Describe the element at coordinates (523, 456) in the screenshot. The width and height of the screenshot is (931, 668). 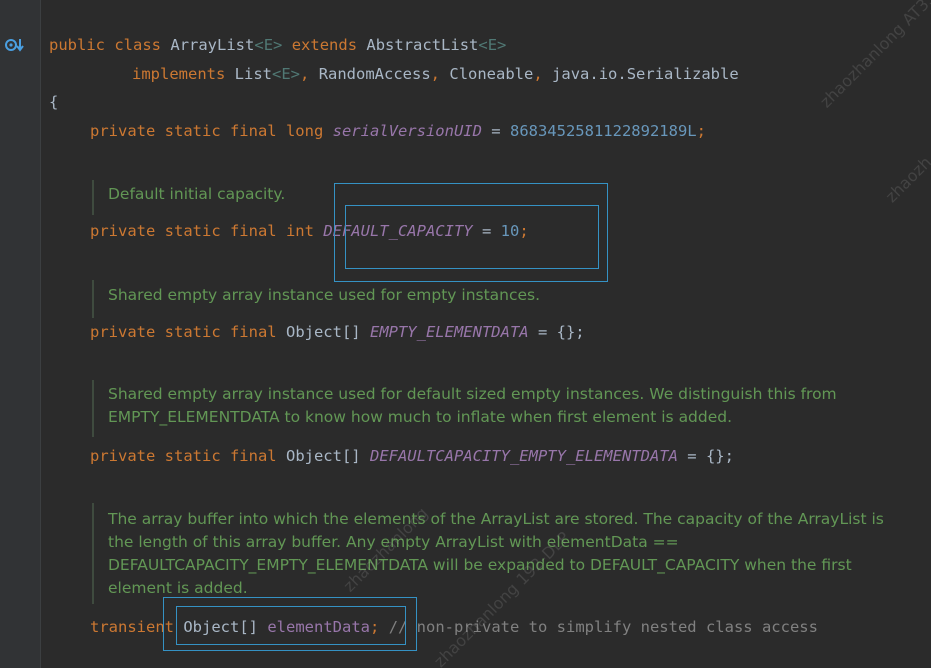
I see `field-defaultcapacity-empty-elementdata: DEFAULTCAPACITY_EMPTY_ELEMENTDATA` at that location.